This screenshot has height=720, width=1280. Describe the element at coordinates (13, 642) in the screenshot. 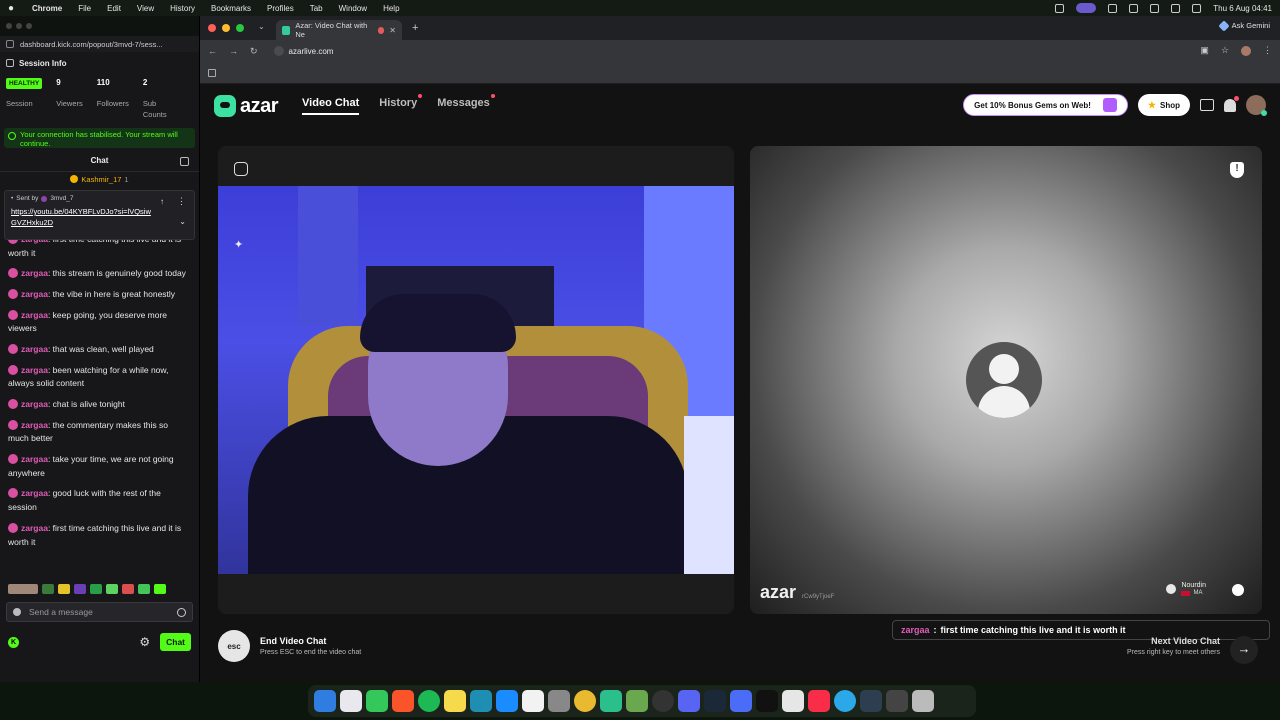

I see `kick-logo-icon: K` at that location.